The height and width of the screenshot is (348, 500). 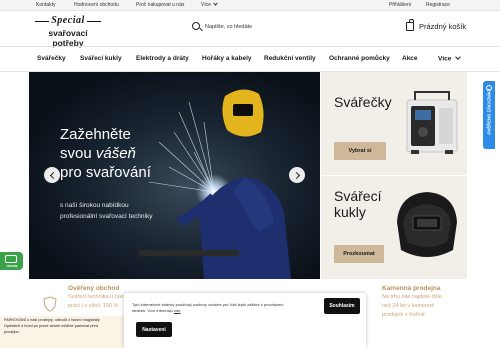 I want to click on topbar-link-reviews: Hodnocení obchodu, so click(x=96, y=5).